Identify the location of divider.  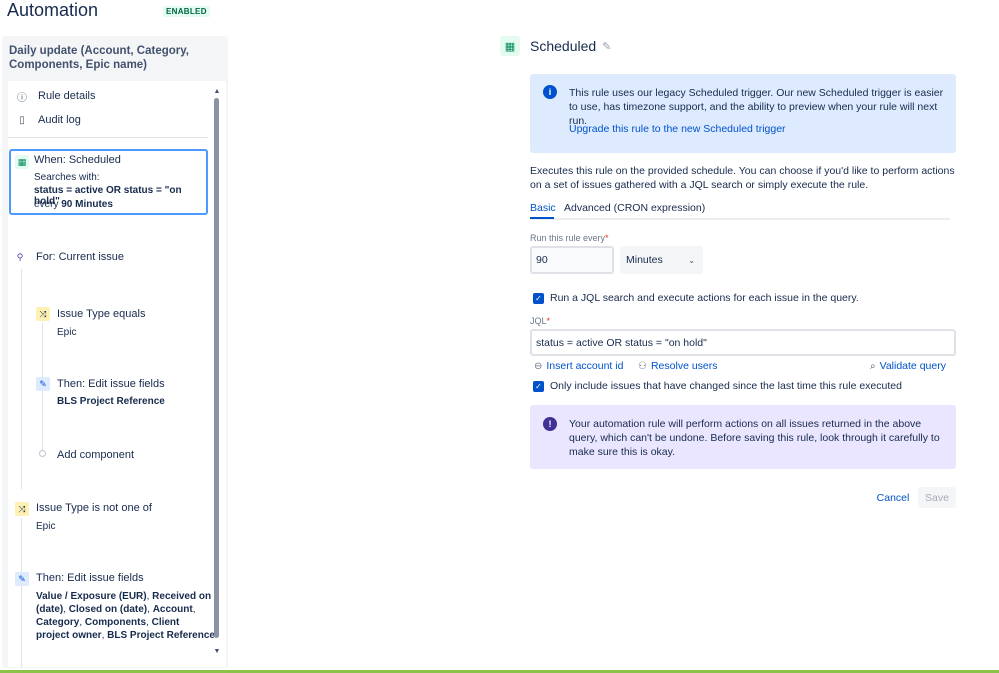
(108, 137).